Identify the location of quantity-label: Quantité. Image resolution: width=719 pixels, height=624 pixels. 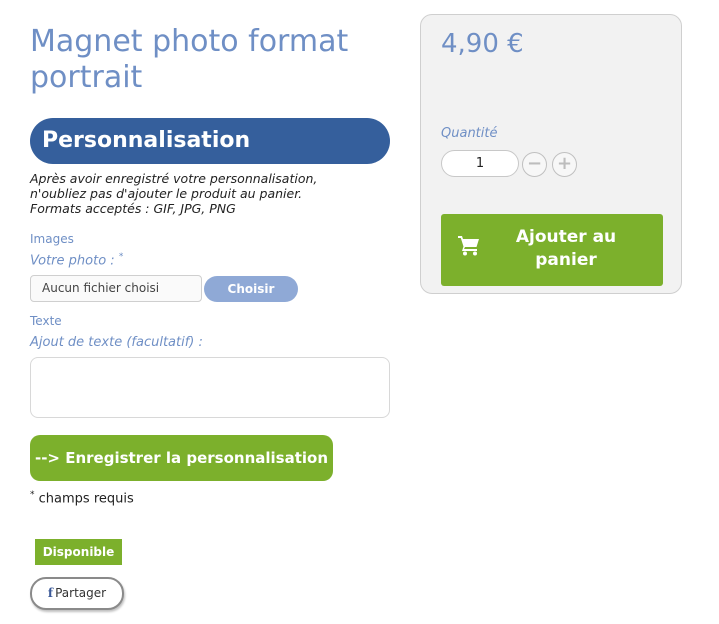
(469, 133).